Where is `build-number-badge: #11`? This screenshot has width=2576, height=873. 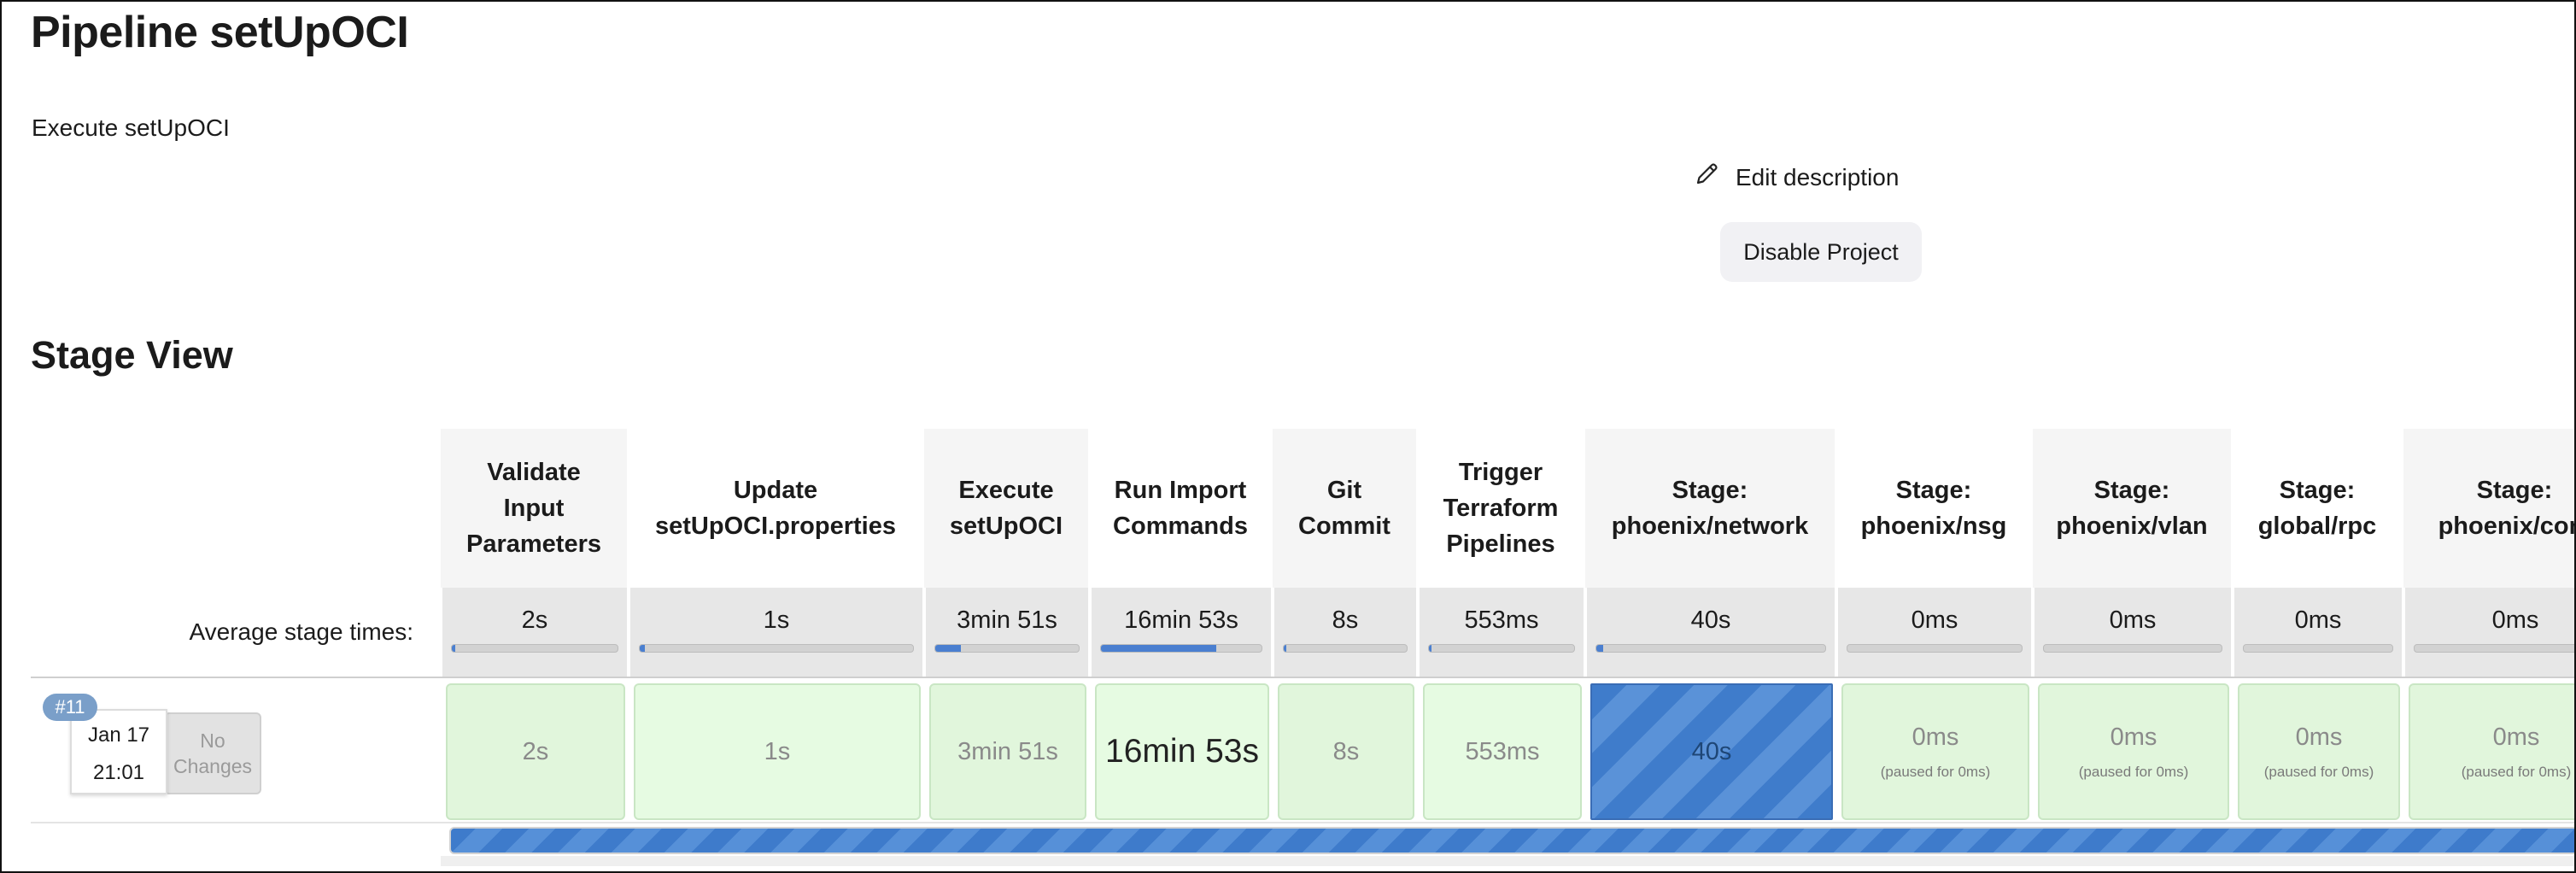
build-number-badge: #11 is located at coordinates (70, 708).